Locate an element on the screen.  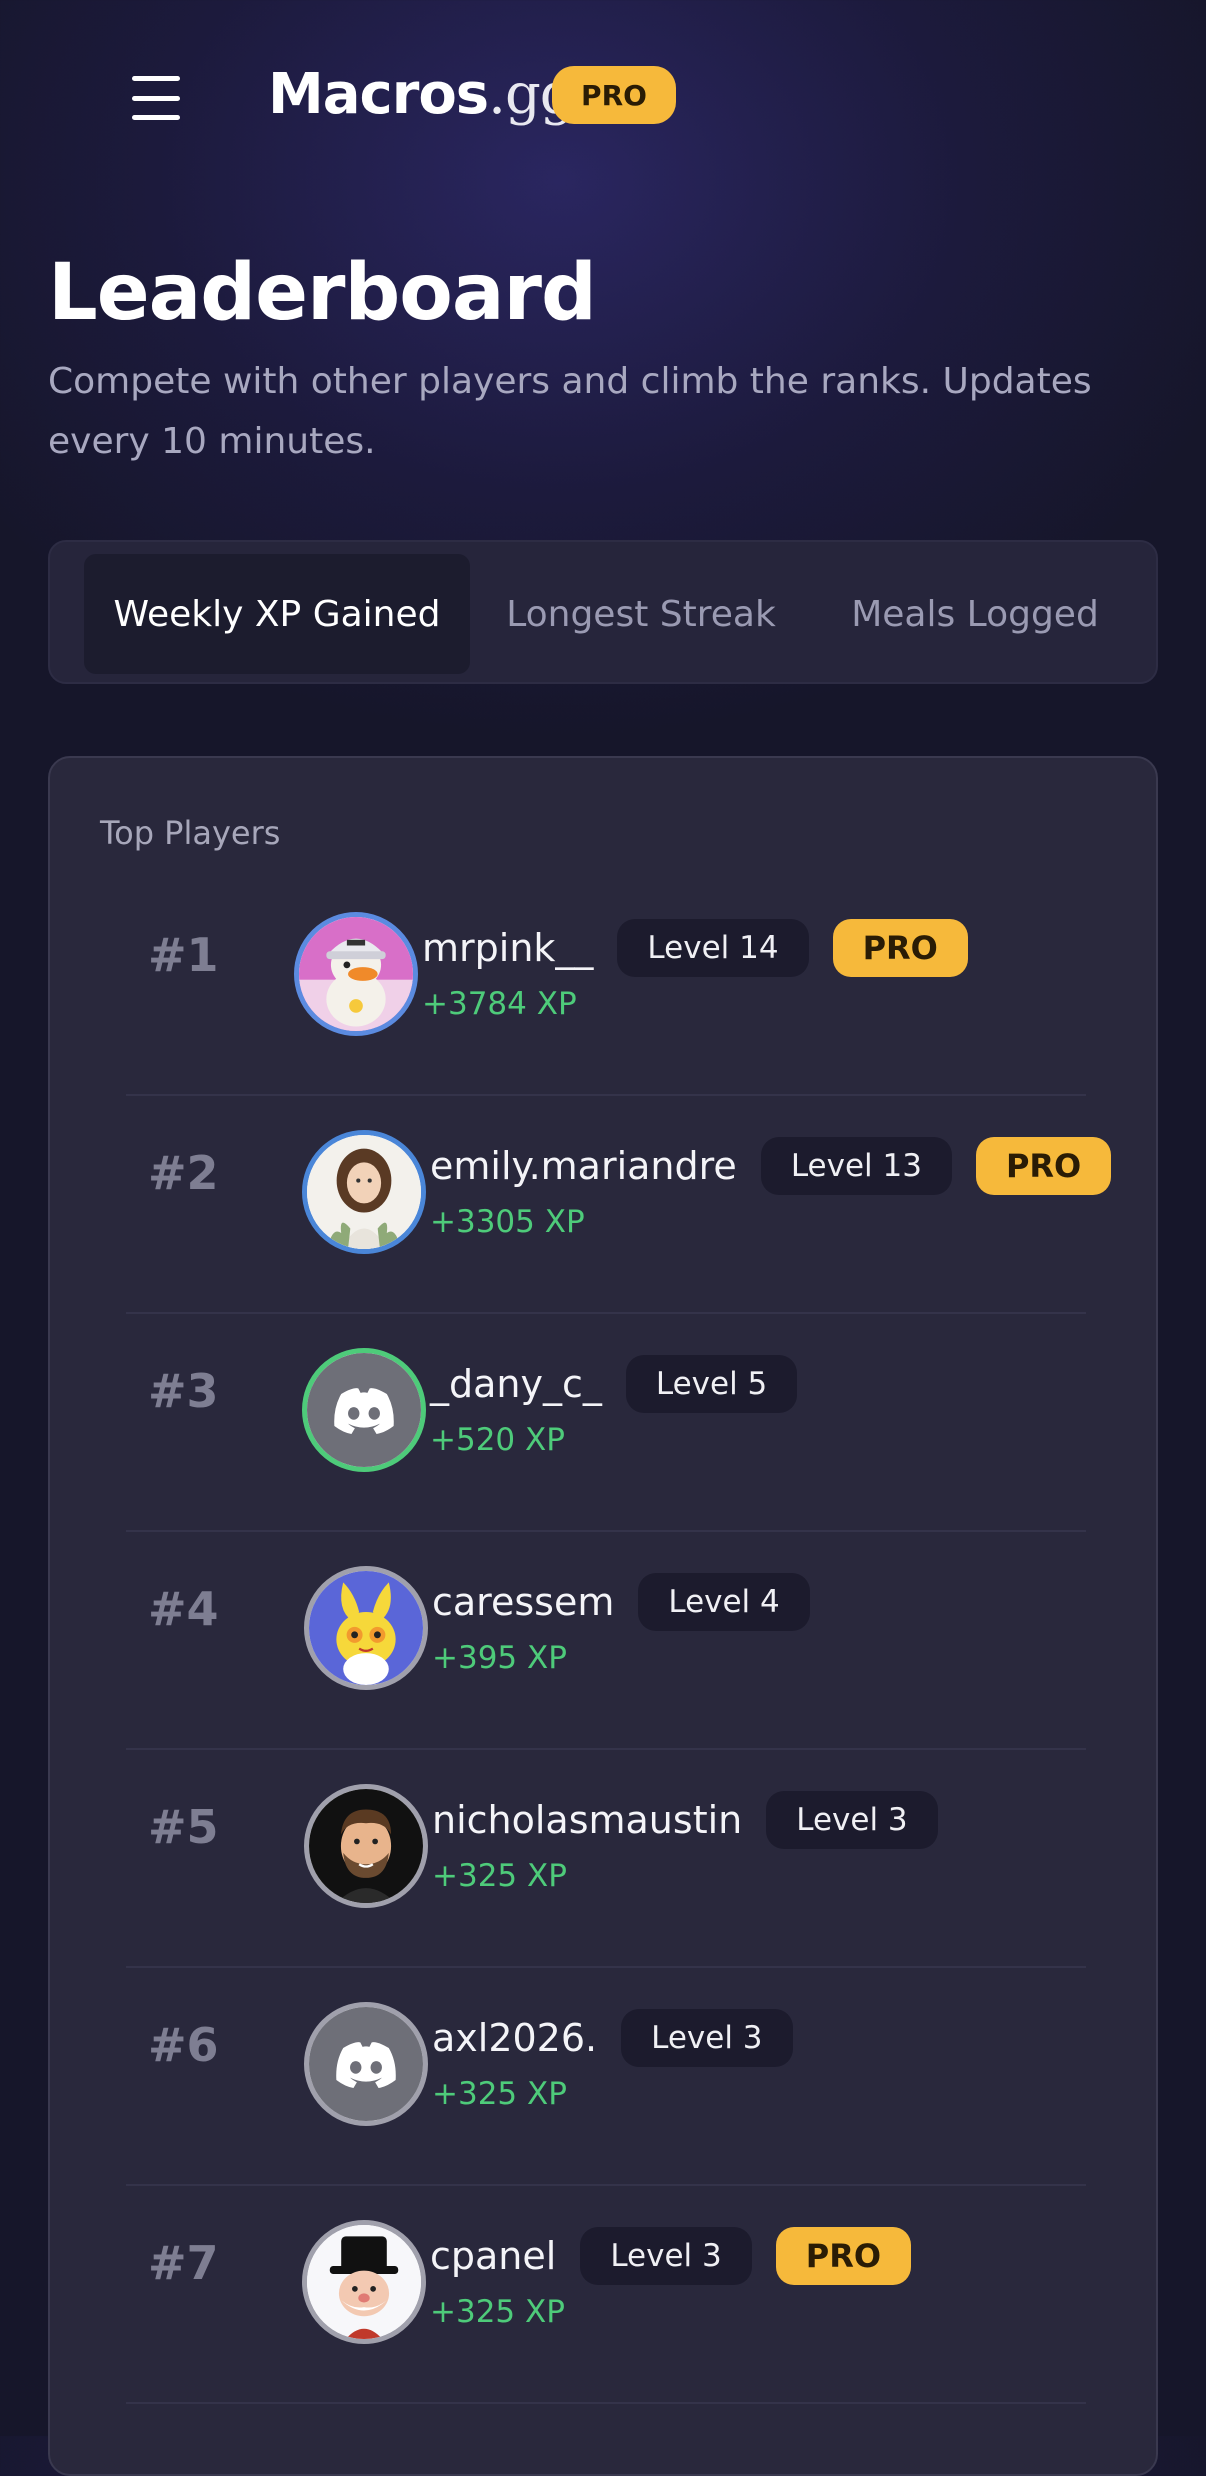
player-info: nicholasmaustin Level 3 +325 XP is located at coordinates (697, 1842).